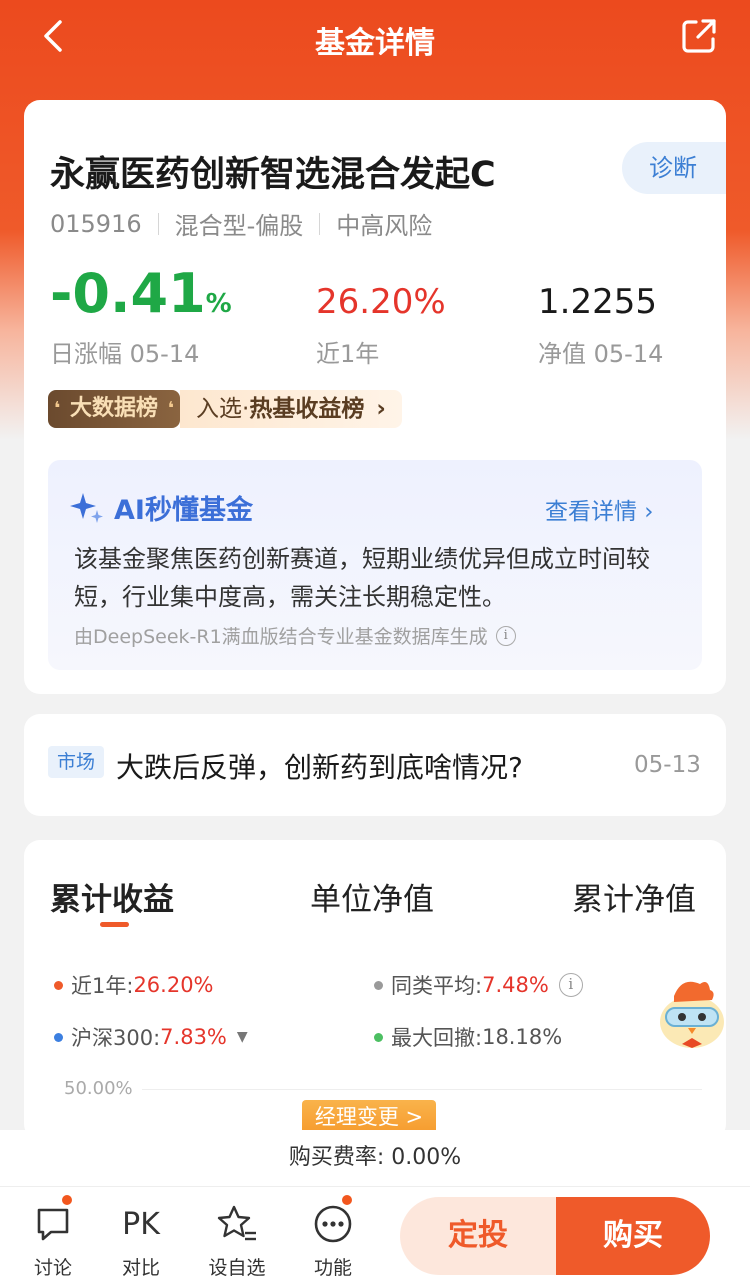 Image resolution: width=750 pixels, height=1286 pixels. What do you see at coordinates (381, 409) in the screenshot?
I see `chevron-right-icon: ›` at bounding box center [381, 409].